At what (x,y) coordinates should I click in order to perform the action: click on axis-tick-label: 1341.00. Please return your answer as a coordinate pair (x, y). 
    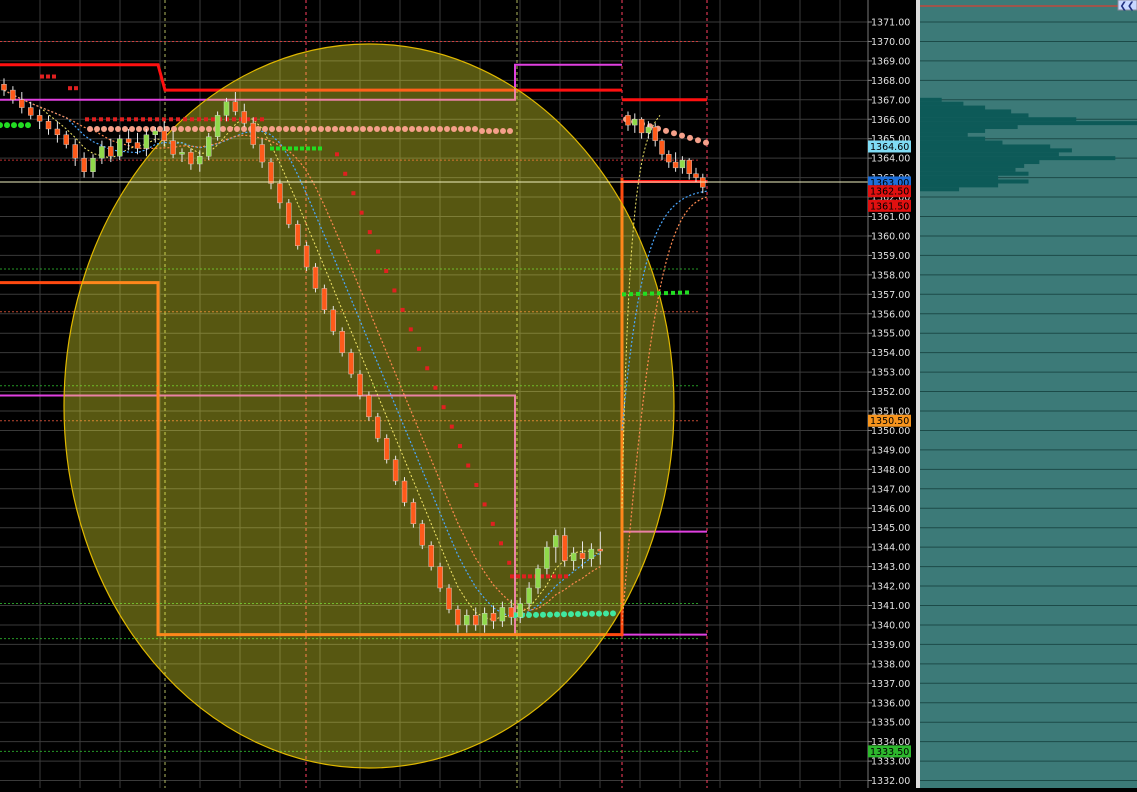
    Looking at the image, I should click on (890, 606).